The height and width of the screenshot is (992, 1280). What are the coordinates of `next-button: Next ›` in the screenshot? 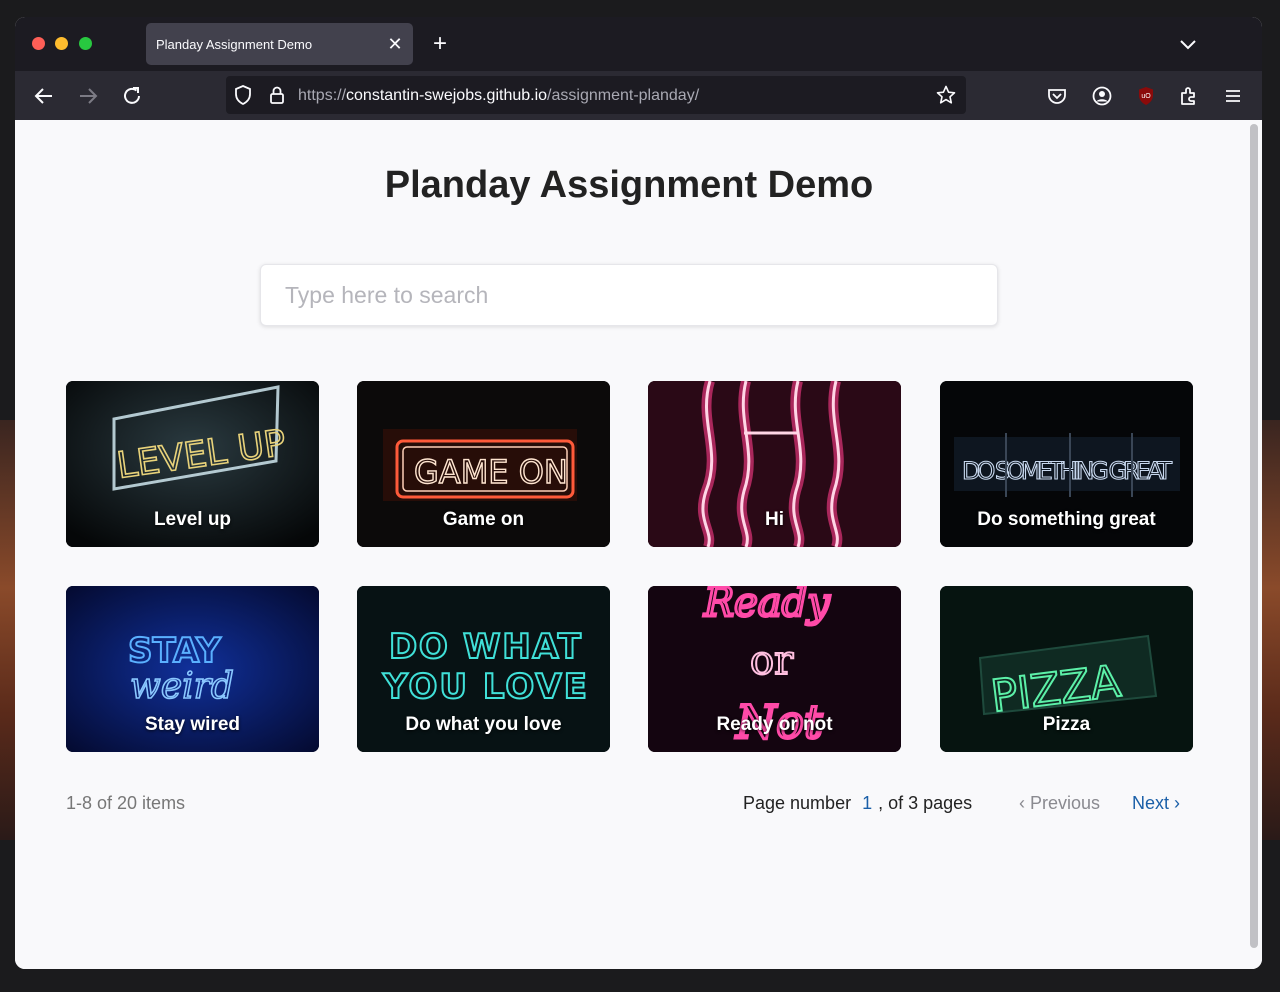 It's located at (1156, 803).